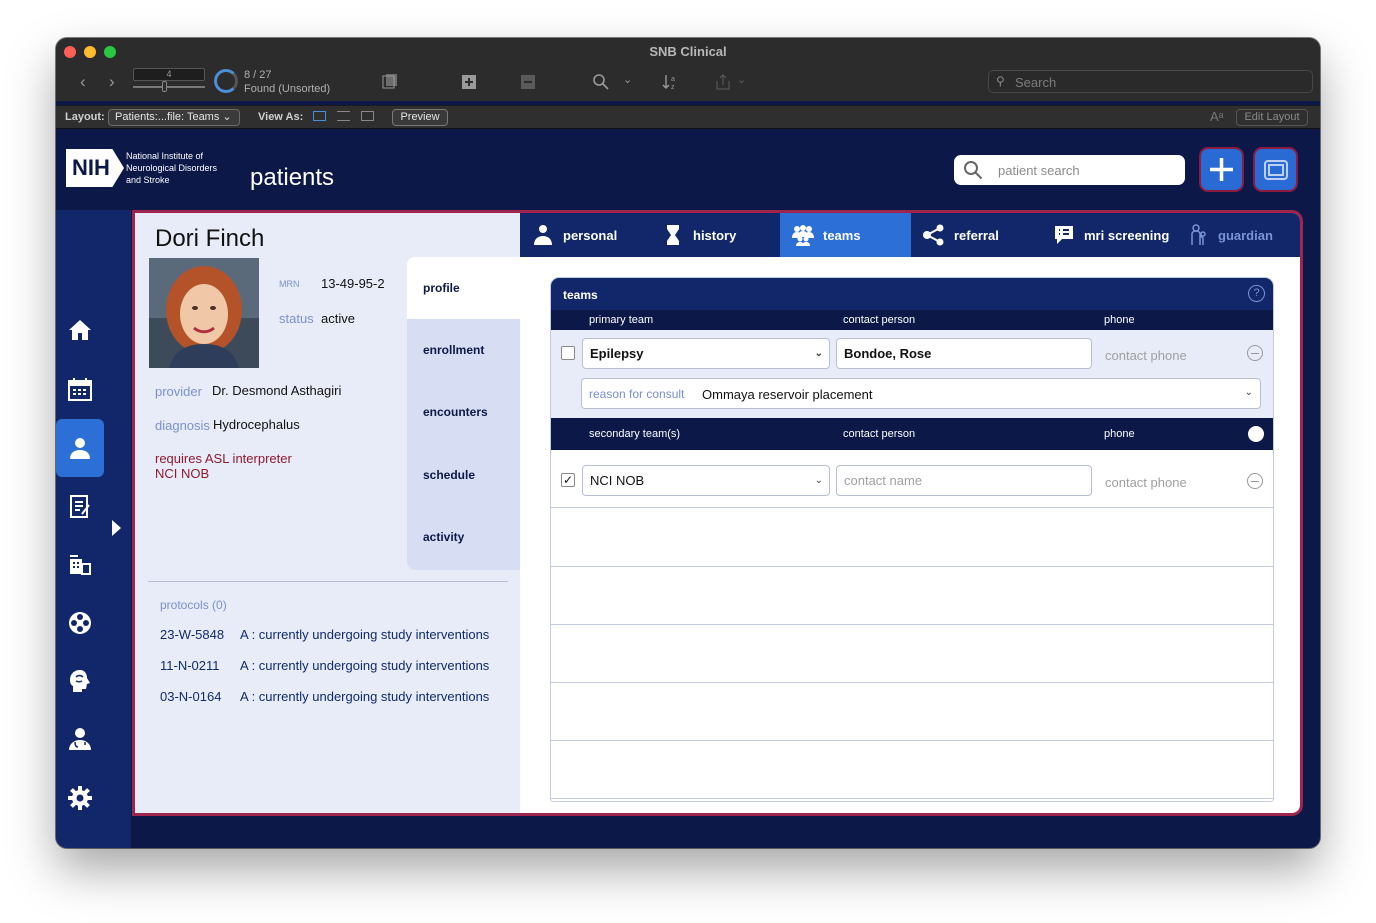  Describe the element at coordinates (715, 235) in the screenshot. I see `tab-history: history` at that location.